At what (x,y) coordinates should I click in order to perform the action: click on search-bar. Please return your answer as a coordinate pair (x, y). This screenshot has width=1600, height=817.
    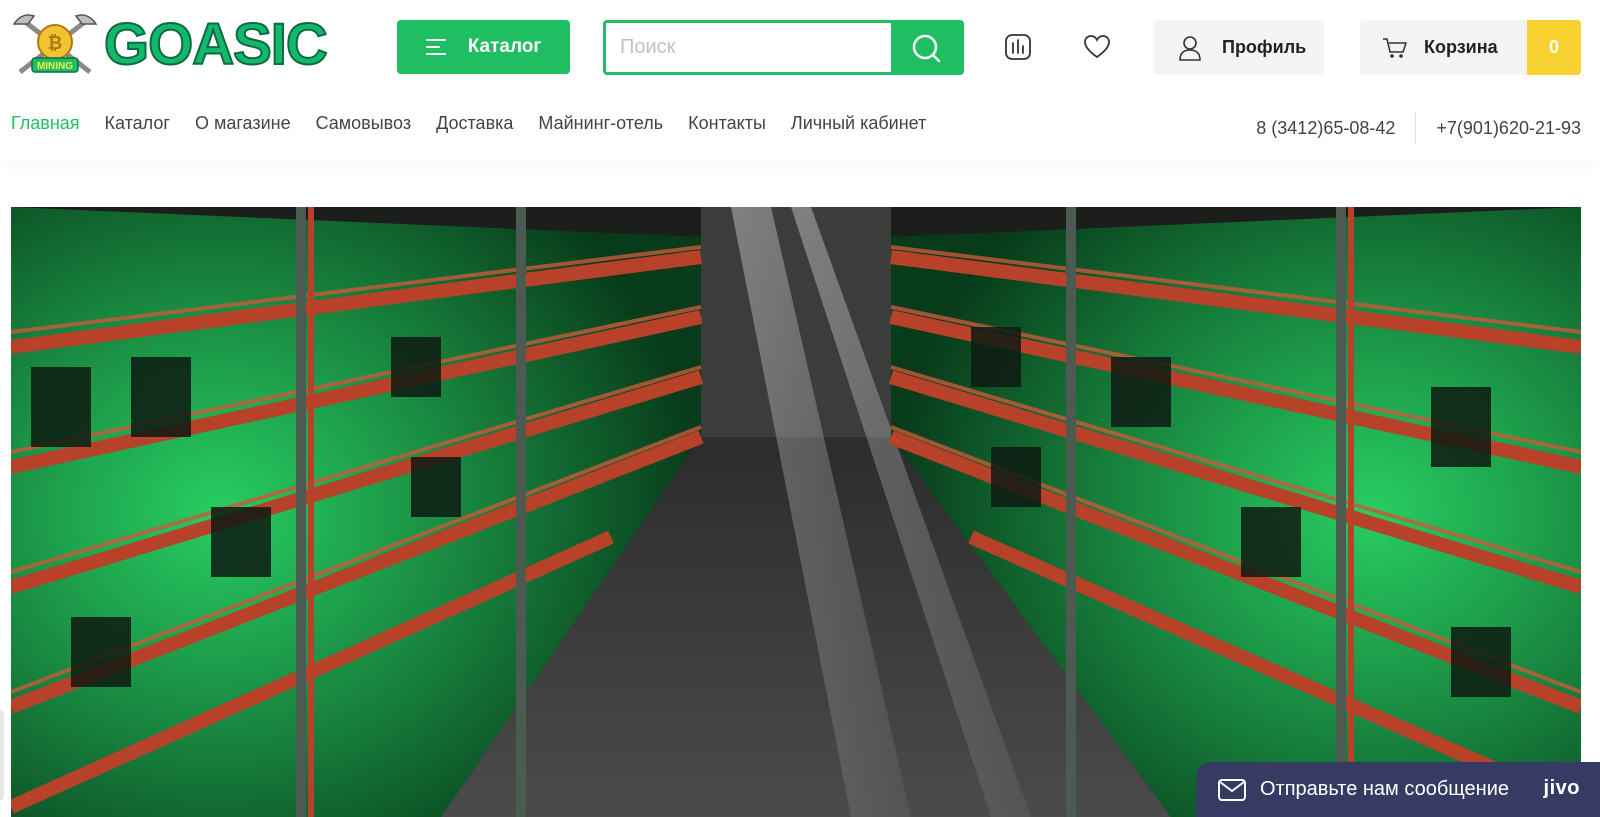
    Looking at the image, I should click on (783, 47).